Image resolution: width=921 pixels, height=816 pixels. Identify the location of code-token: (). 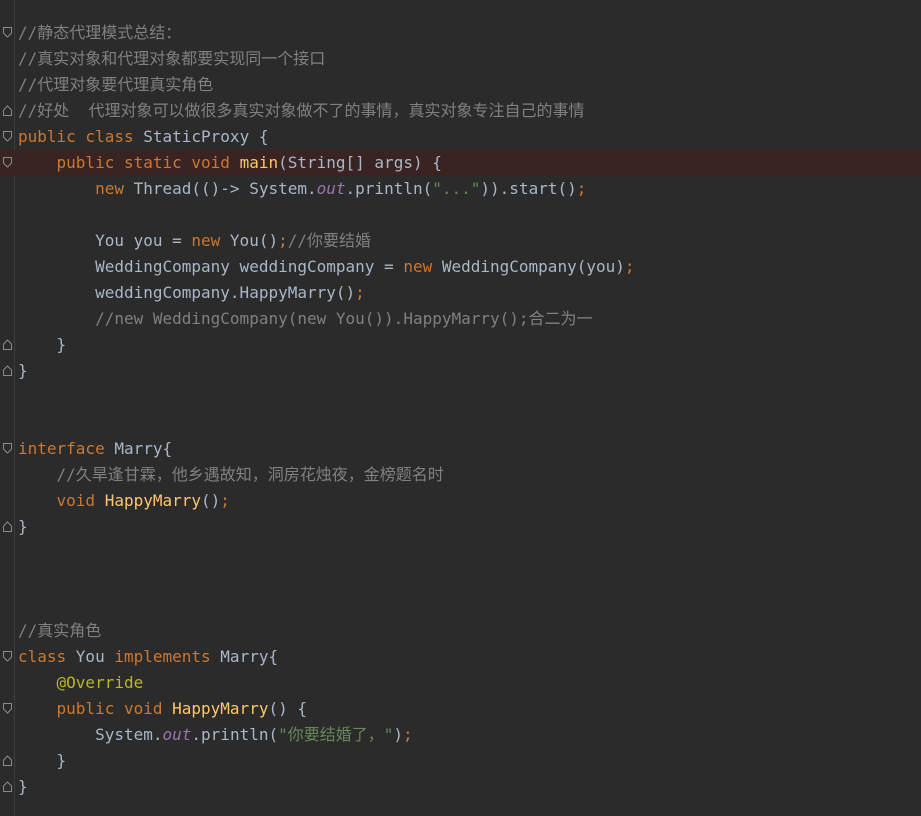
(211, 500).